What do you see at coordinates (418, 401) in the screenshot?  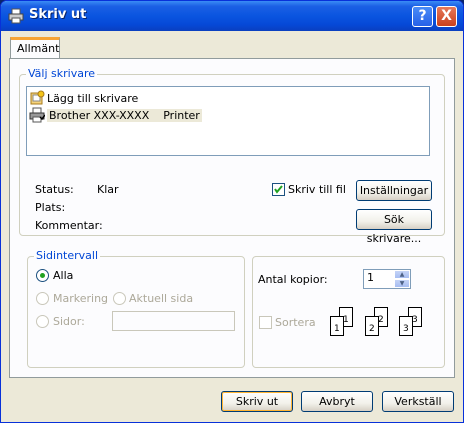 I see `apply-button: Verkställ` at bounding box center [418, 401].